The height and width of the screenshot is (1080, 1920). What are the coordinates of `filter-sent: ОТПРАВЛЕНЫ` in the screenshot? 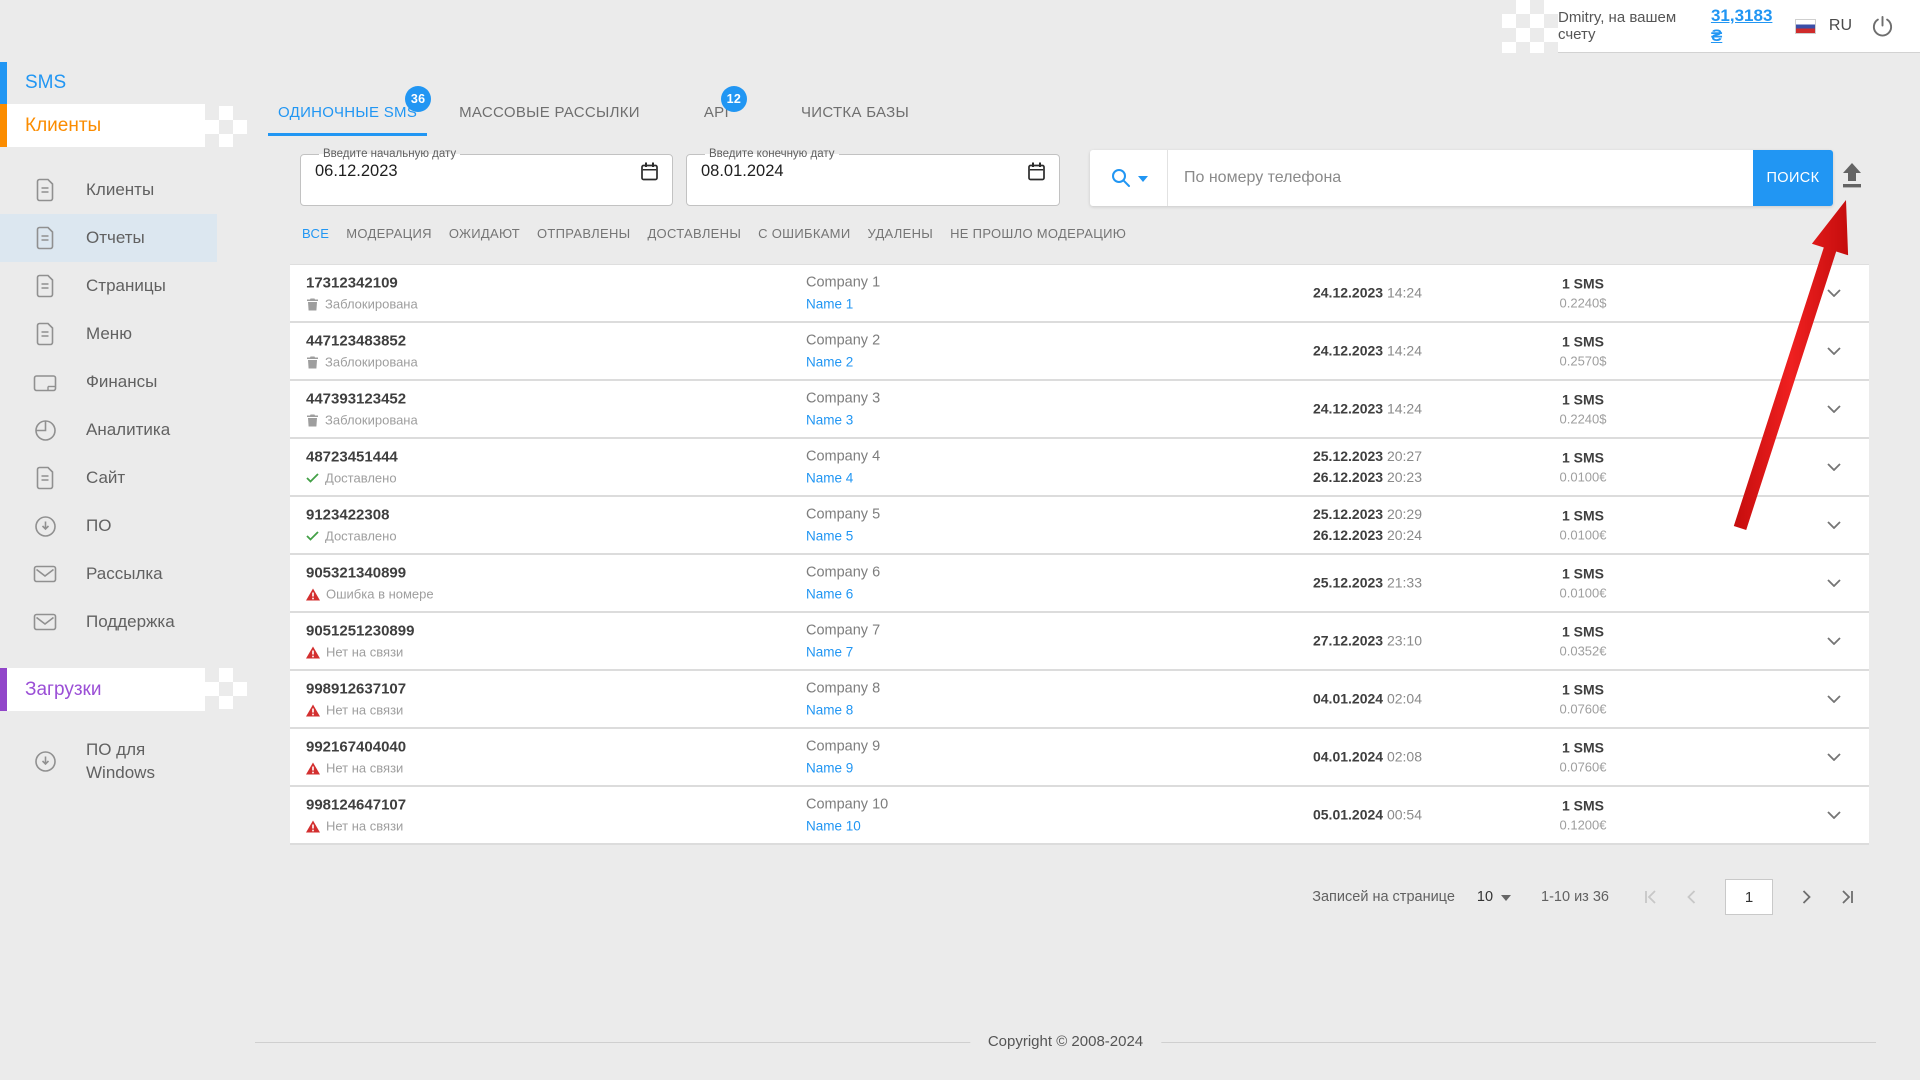 It's located at (584, 233).